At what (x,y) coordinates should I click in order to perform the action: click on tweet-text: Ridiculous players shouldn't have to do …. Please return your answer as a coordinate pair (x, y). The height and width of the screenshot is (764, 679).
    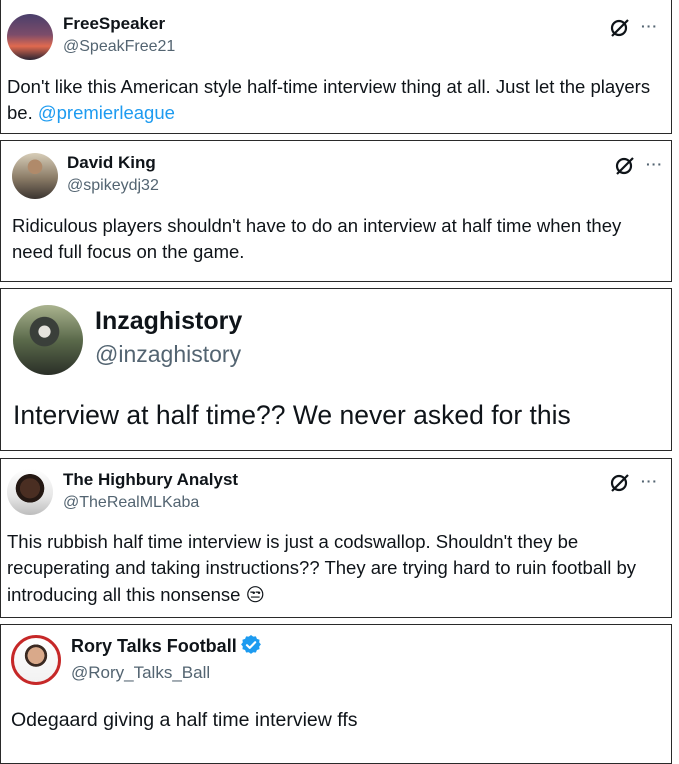
    Looking at the image, I should click on (319, 239).